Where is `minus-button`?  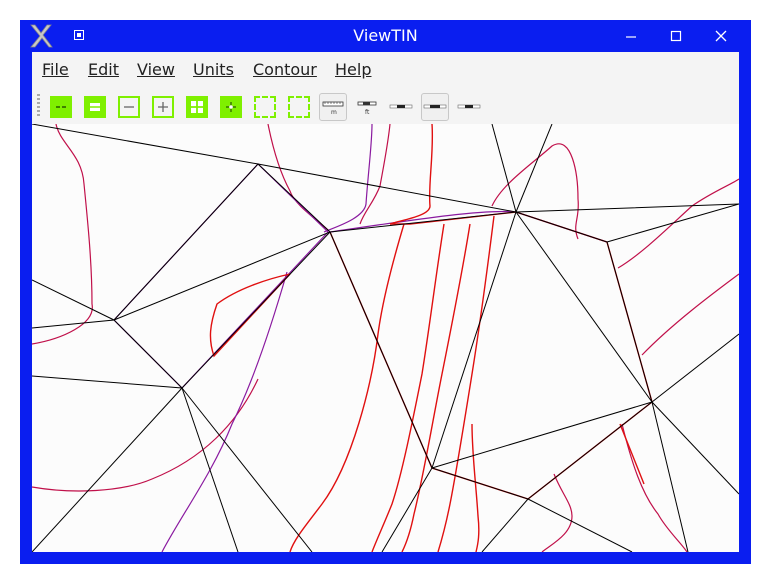 minus-button is located at coordinates (129, 107).